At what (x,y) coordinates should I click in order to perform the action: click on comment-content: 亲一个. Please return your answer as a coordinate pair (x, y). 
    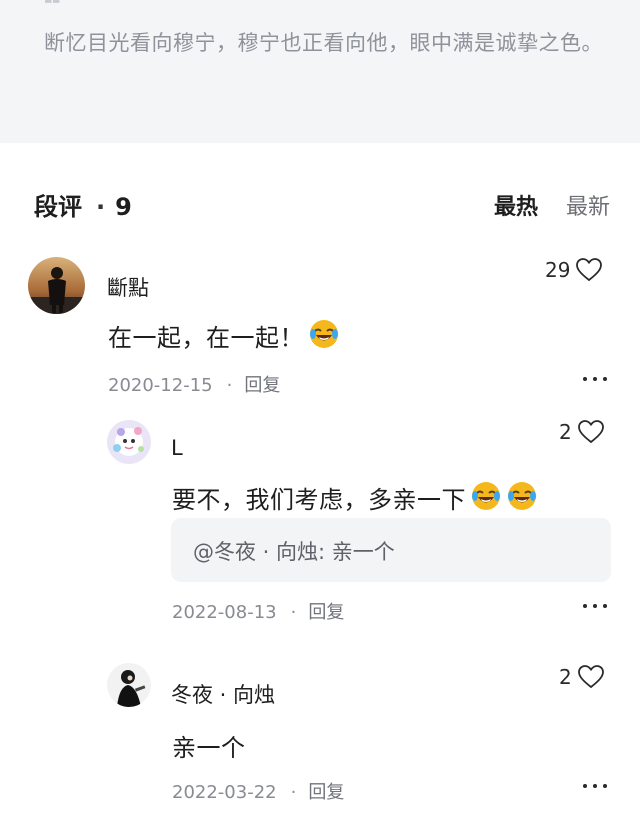
    Looking at the image, I should click on (209, 745).